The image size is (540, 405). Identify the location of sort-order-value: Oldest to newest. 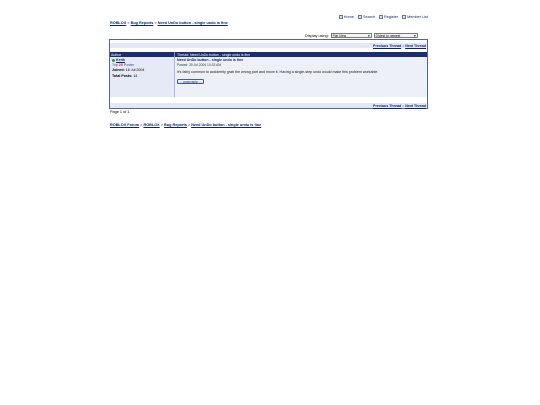
(388, 35).